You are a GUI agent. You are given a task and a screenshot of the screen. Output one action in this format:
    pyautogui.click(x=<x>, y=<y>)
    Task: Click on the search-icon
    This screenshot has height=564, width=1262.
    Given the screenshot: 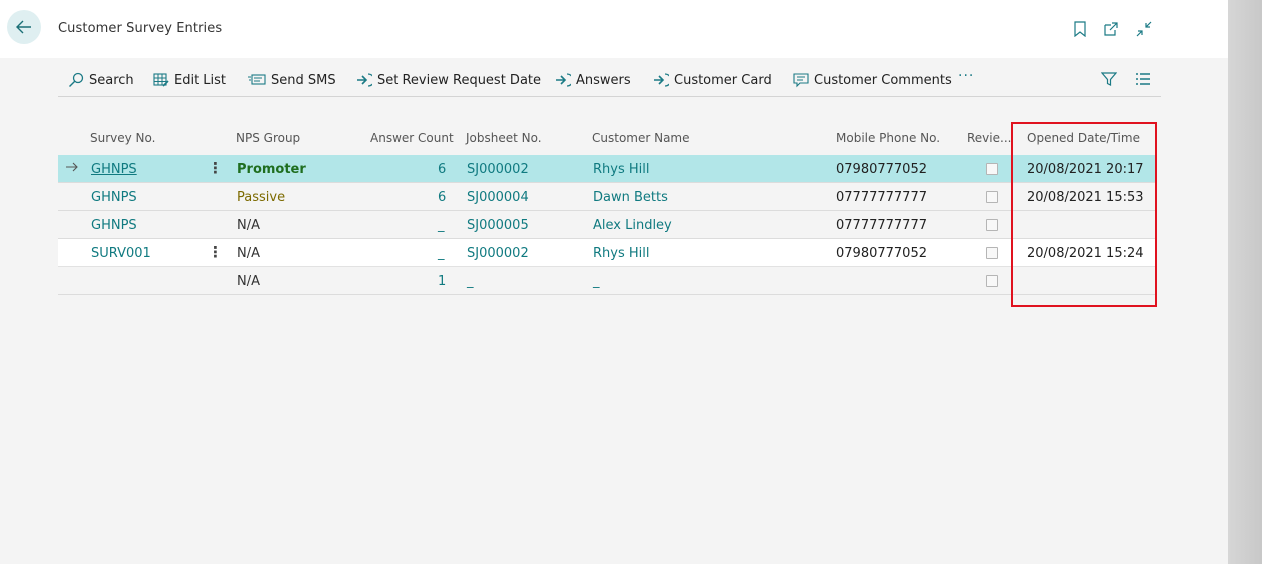 What is the action you would take?
    pyautogui.click(x=76, y=79)
    